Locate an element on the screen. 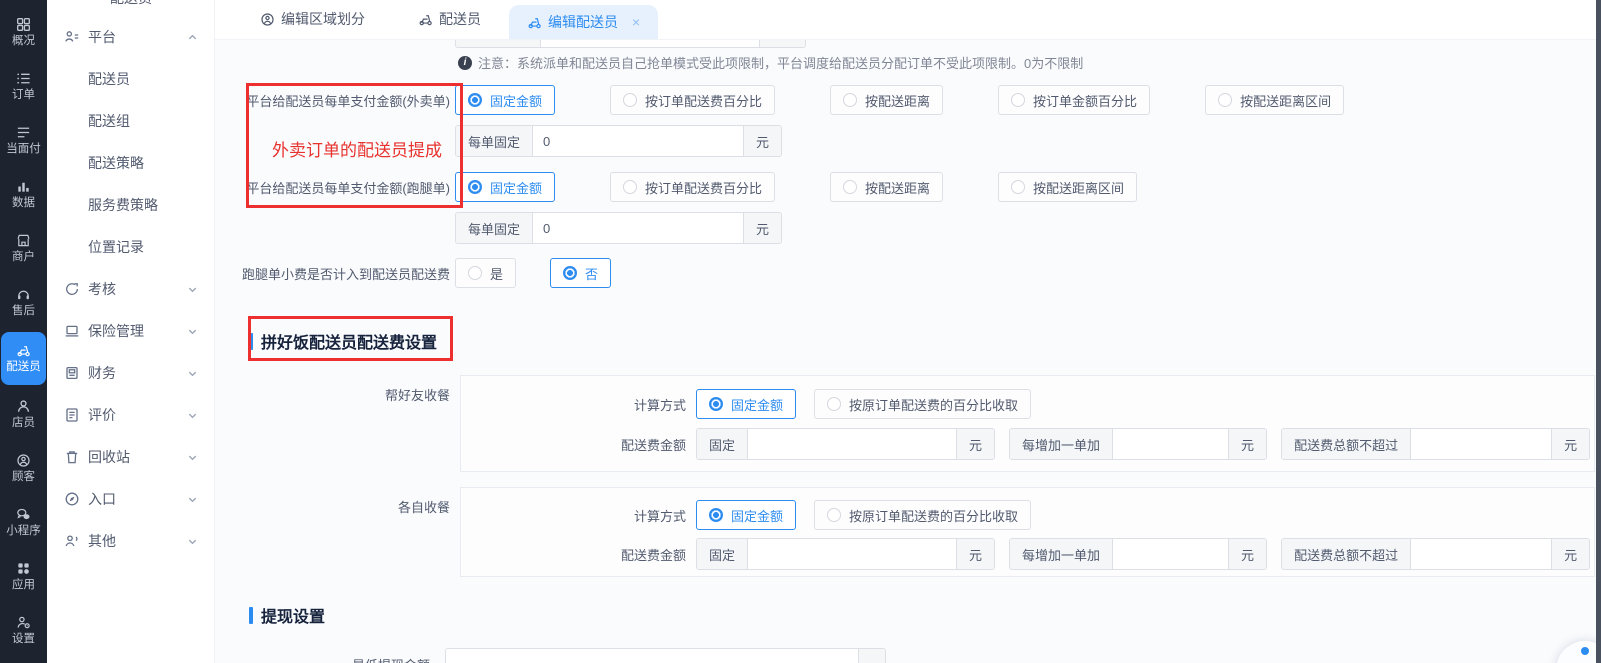 The image size is (1601, 663). sidebar-item-data: 数据 is located at coordinates (23, 195).